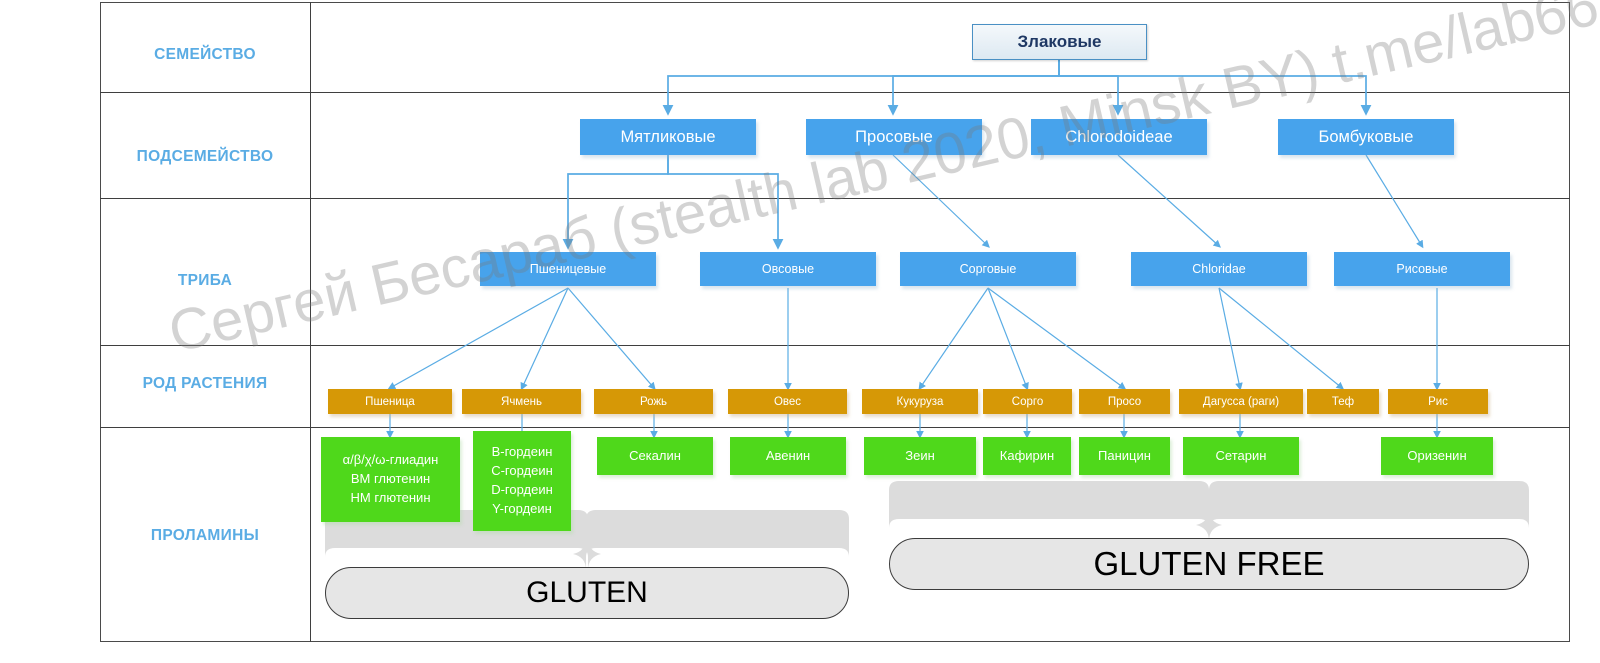 This screenshot has height=663, width=1600. I want to click on node-label: Просо, so click(1124, 401).